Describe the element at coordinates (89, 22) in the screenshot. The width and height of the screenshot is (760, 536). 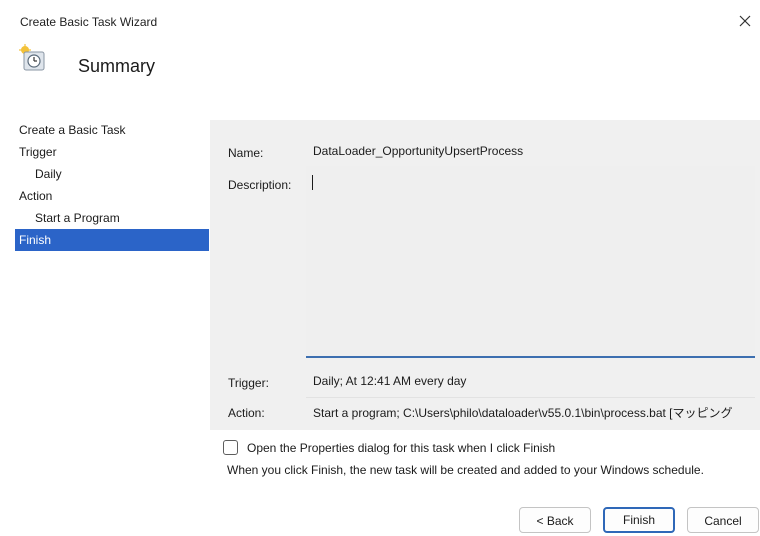
I see `window-title: Create Basic Task Wizard` at that location.